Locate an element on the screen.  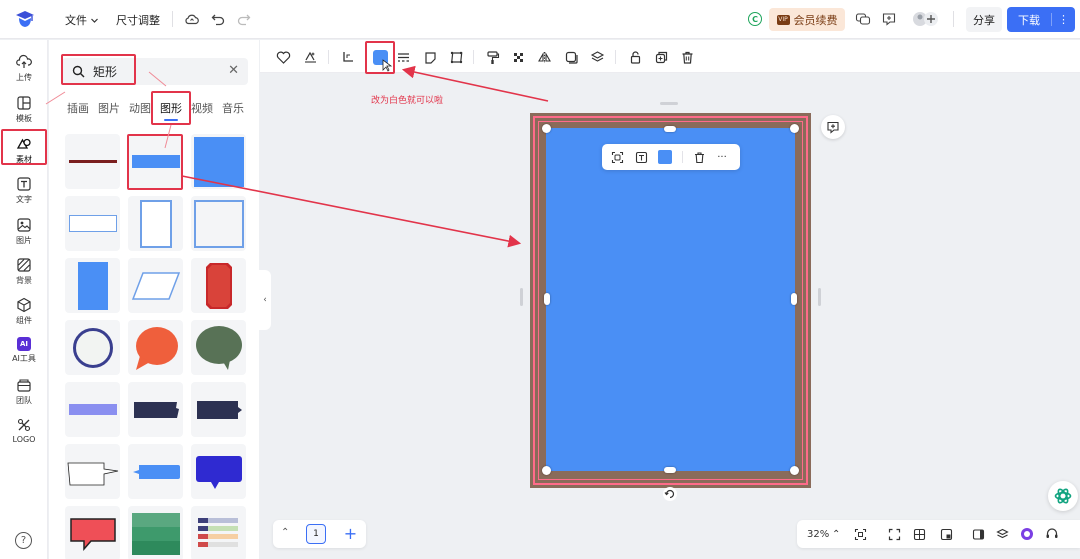
color-picker-button is located at coordinates (665, 157).